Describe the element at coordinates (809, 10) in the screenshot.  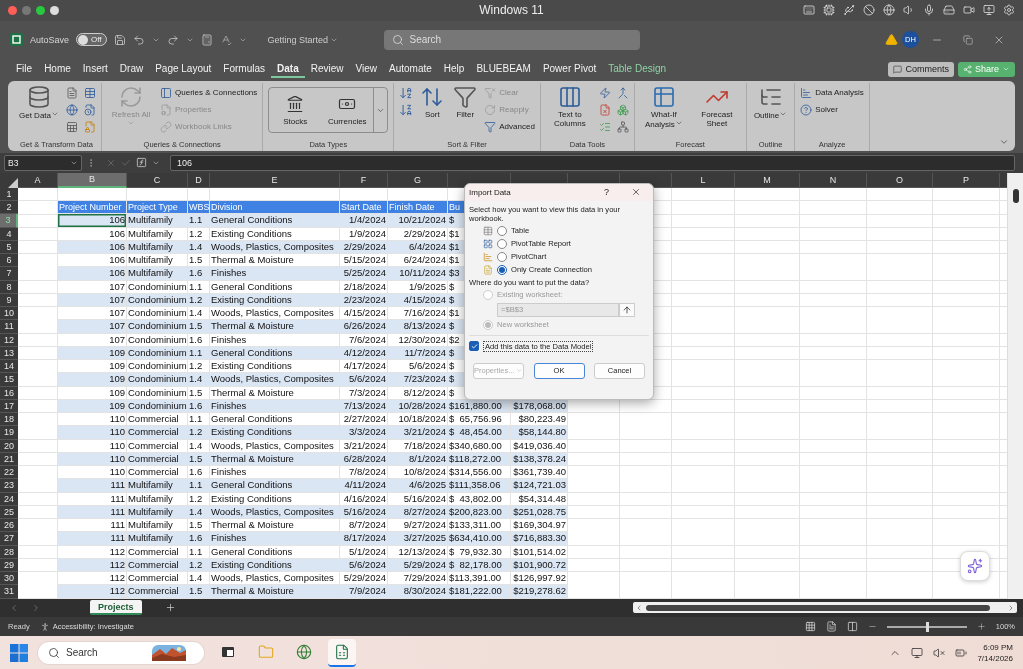
I see `keyboard-icon` at that location.